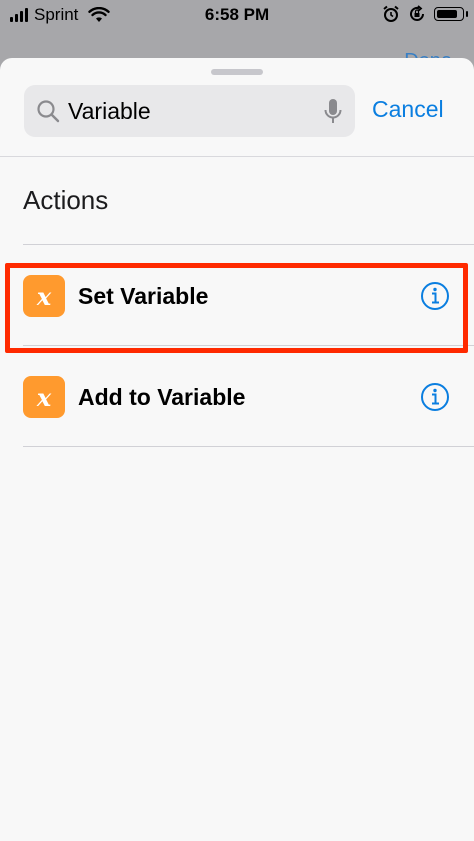  What do you see at coordinates (237, 156) in the screenshot?
I see `header-divider` at bounding box center [237, 156].